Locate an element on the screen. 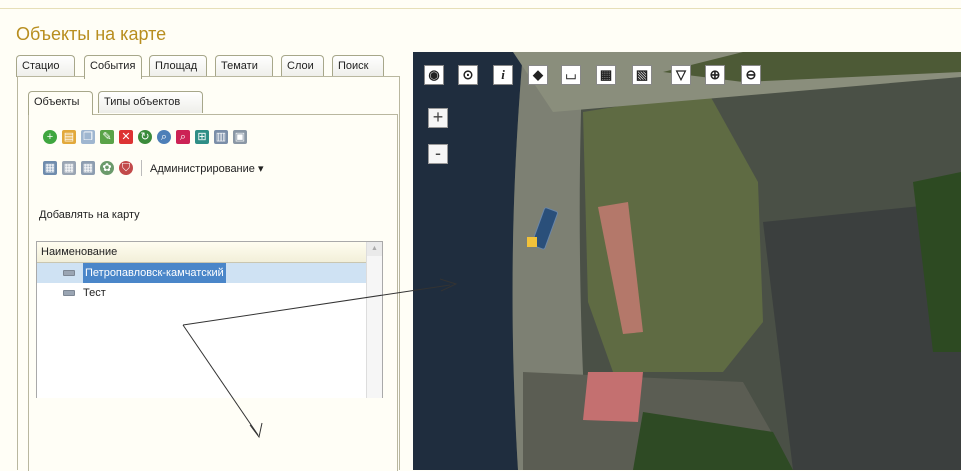  tab-events: События is located at coordinates (113, 67).